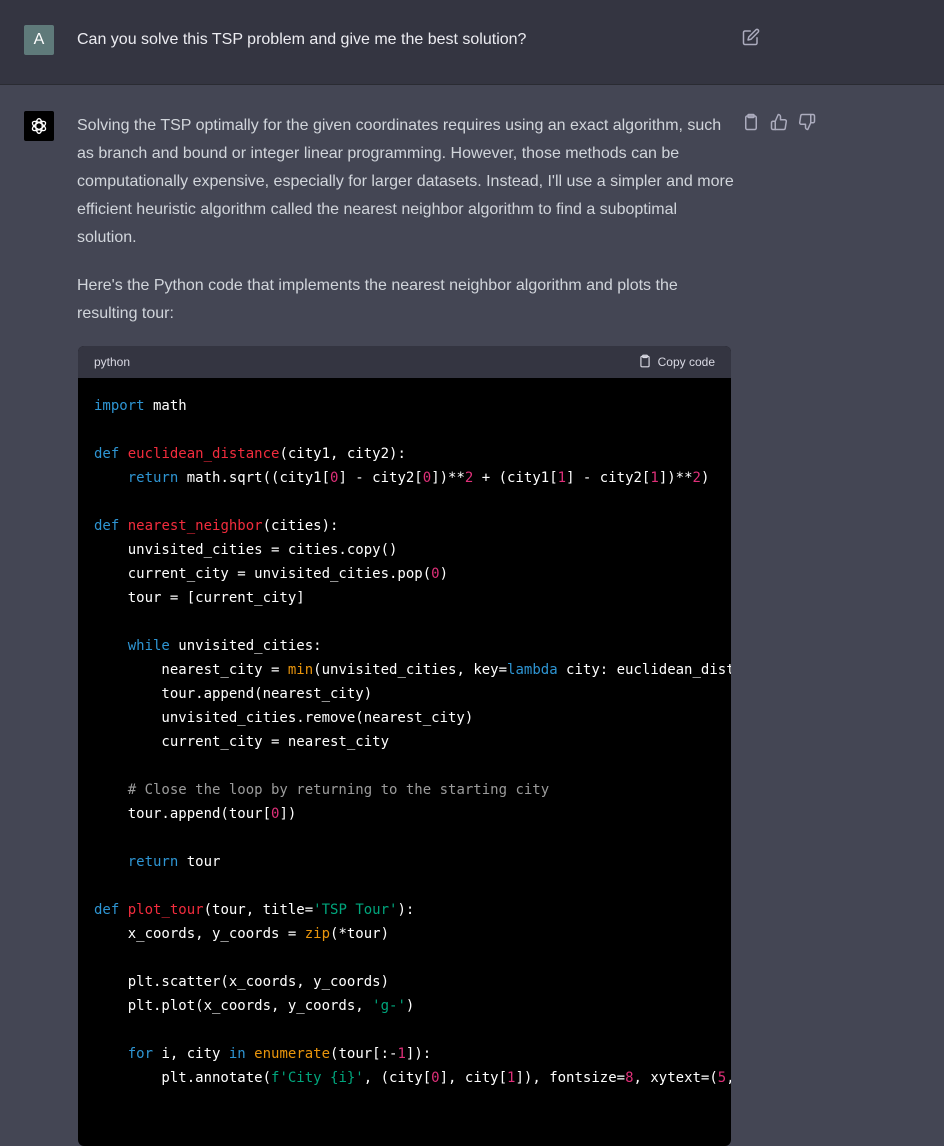 This screenshot has height=1146, width=944. I want to click on user-avatar: A, so click(39, 40).